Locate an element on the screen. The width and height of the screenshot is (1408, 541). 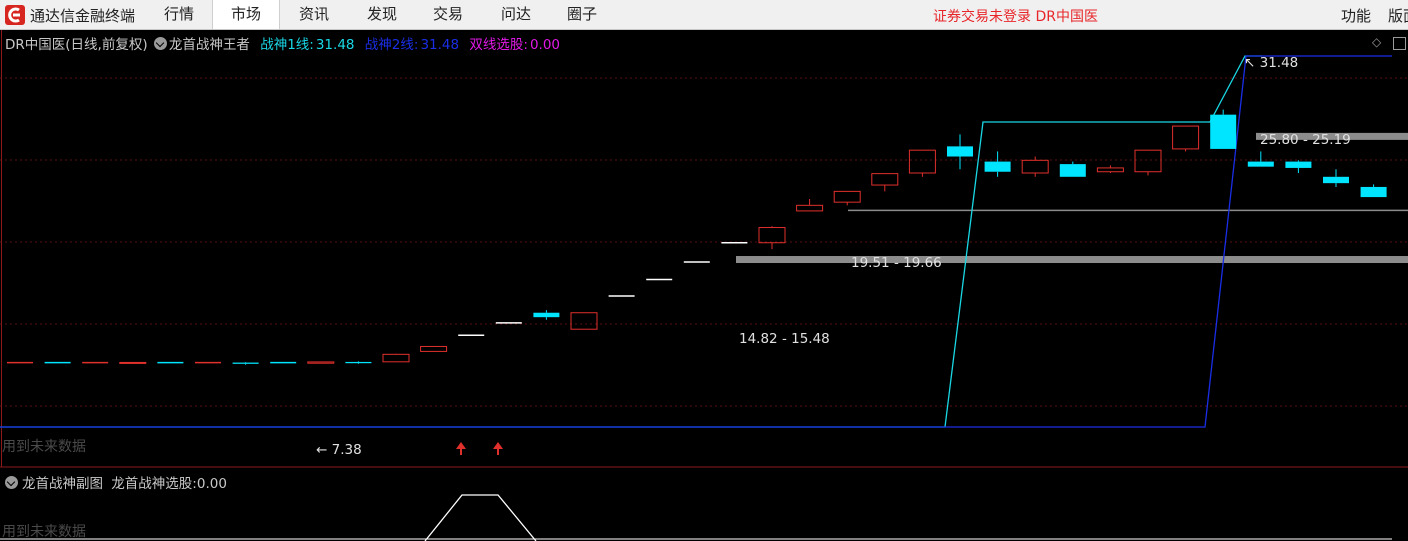
sub-chart-label: 龙首战神选股: is located at coordinates (154, 484).